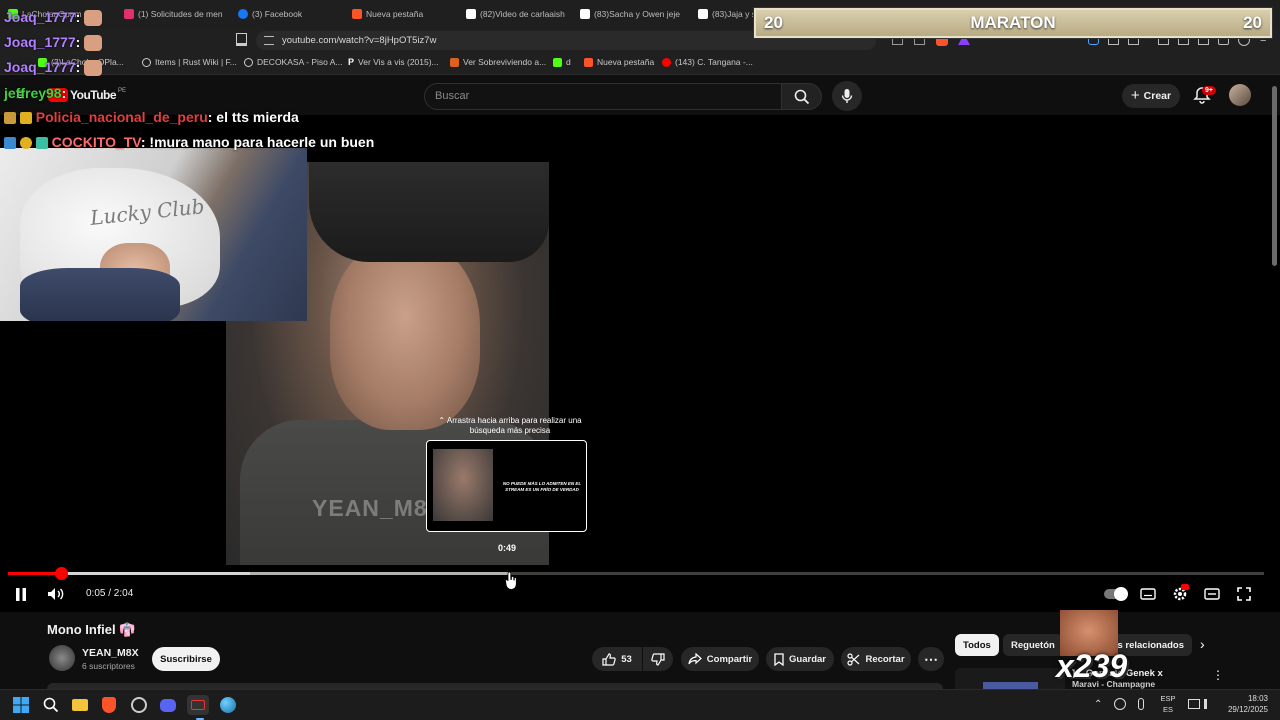 This screenshot has width=1280, height=720. I want to click on steam-taskbar-button, so click(139, 705).